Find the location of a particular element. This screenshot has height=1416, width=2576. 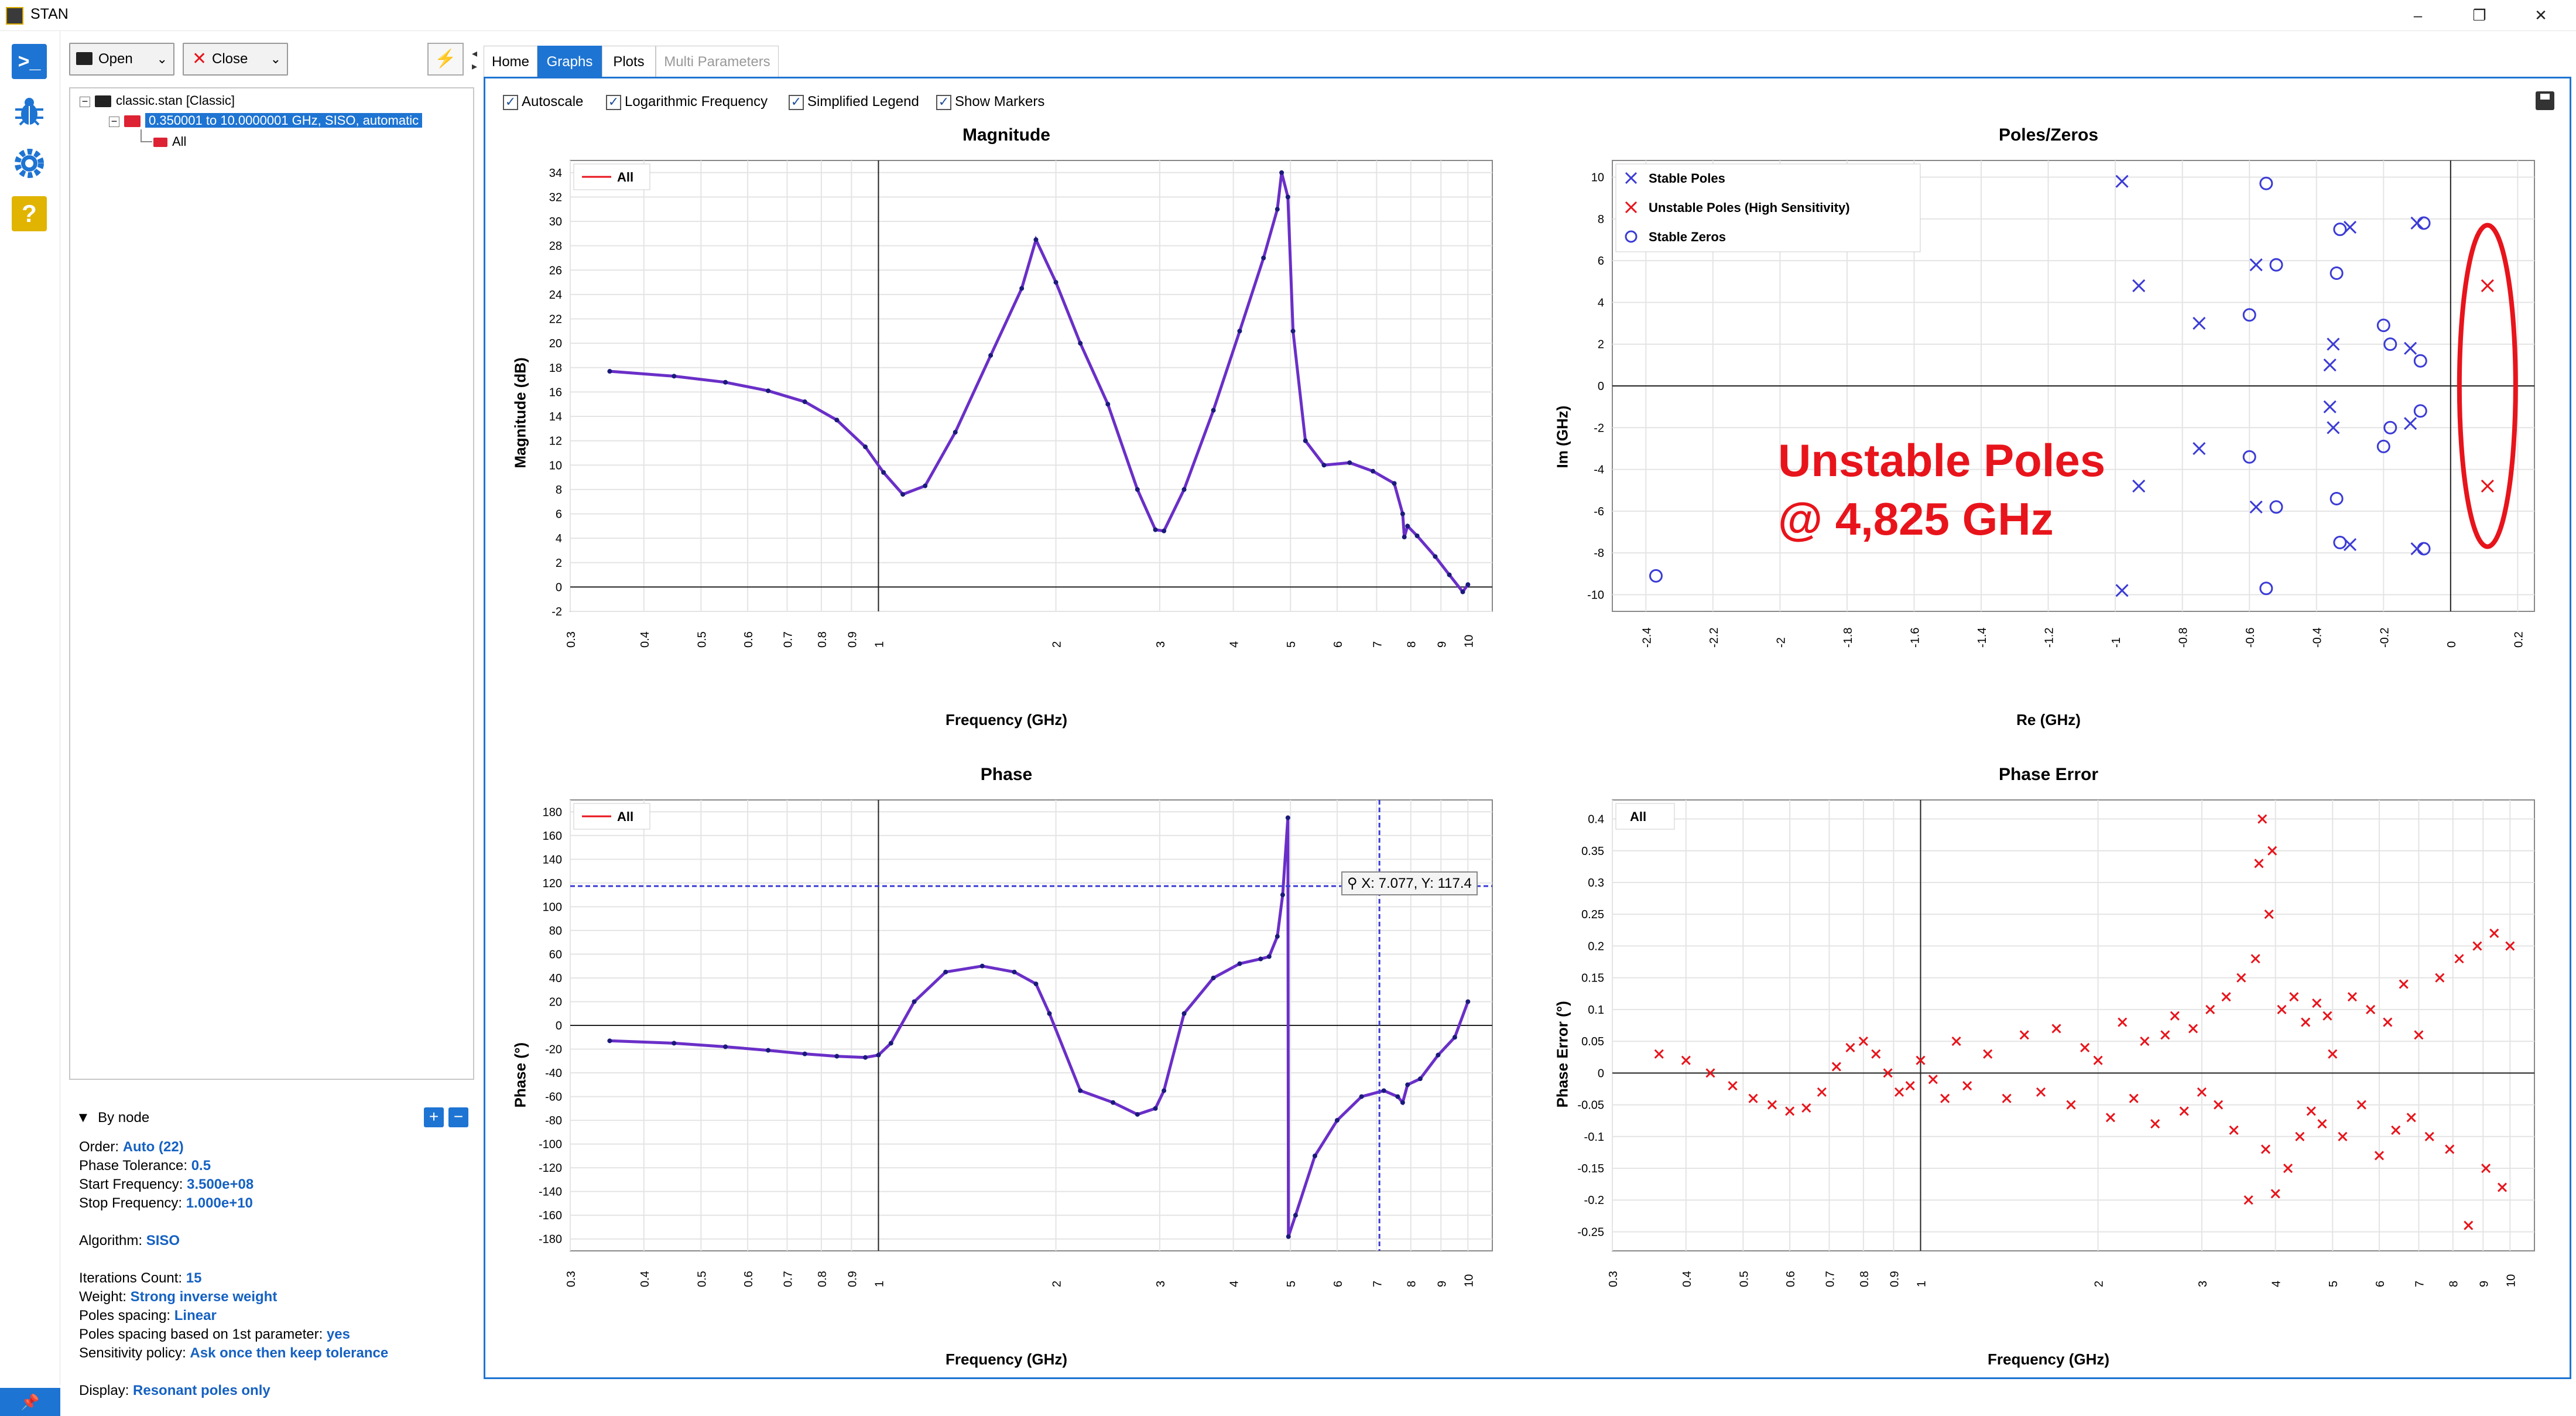

x-tick-label: 2 is located at coordinates (1057, 1284).